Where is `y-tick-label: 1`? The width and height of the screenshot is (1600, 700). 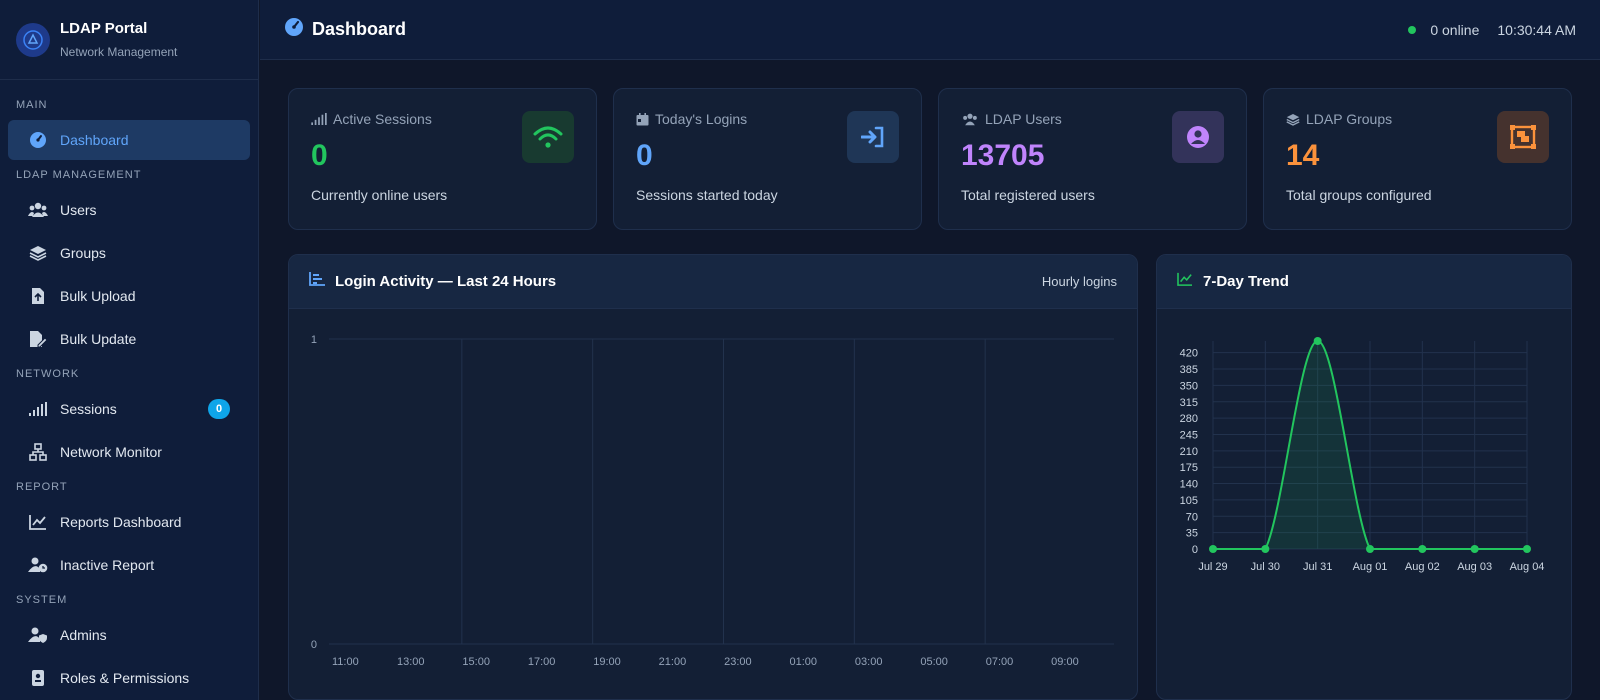
y-tick-label: 1 is located at coordinates (314, 340).